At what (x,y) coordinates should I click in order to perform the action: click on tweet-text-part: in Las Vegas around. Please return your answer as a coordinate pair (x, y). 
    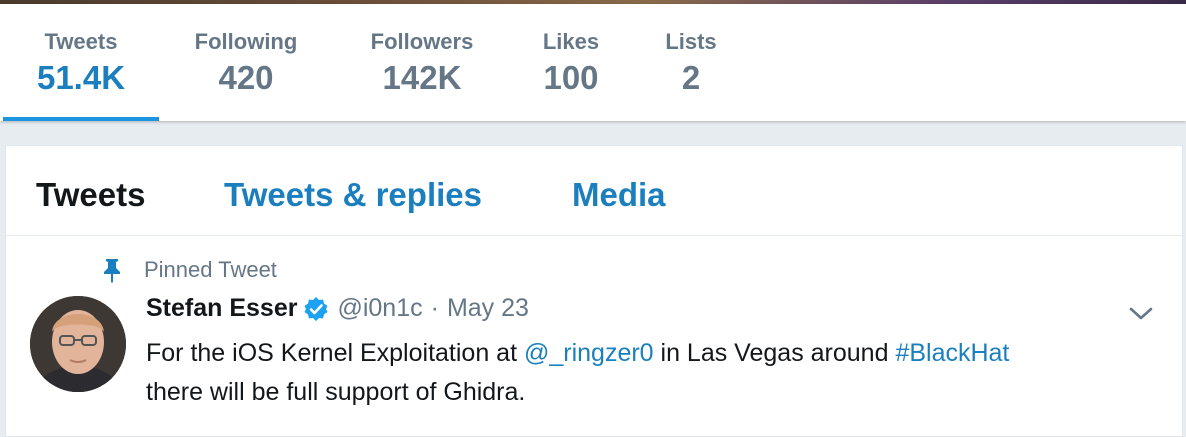
    Looking at the image, I should click on (774, 353).